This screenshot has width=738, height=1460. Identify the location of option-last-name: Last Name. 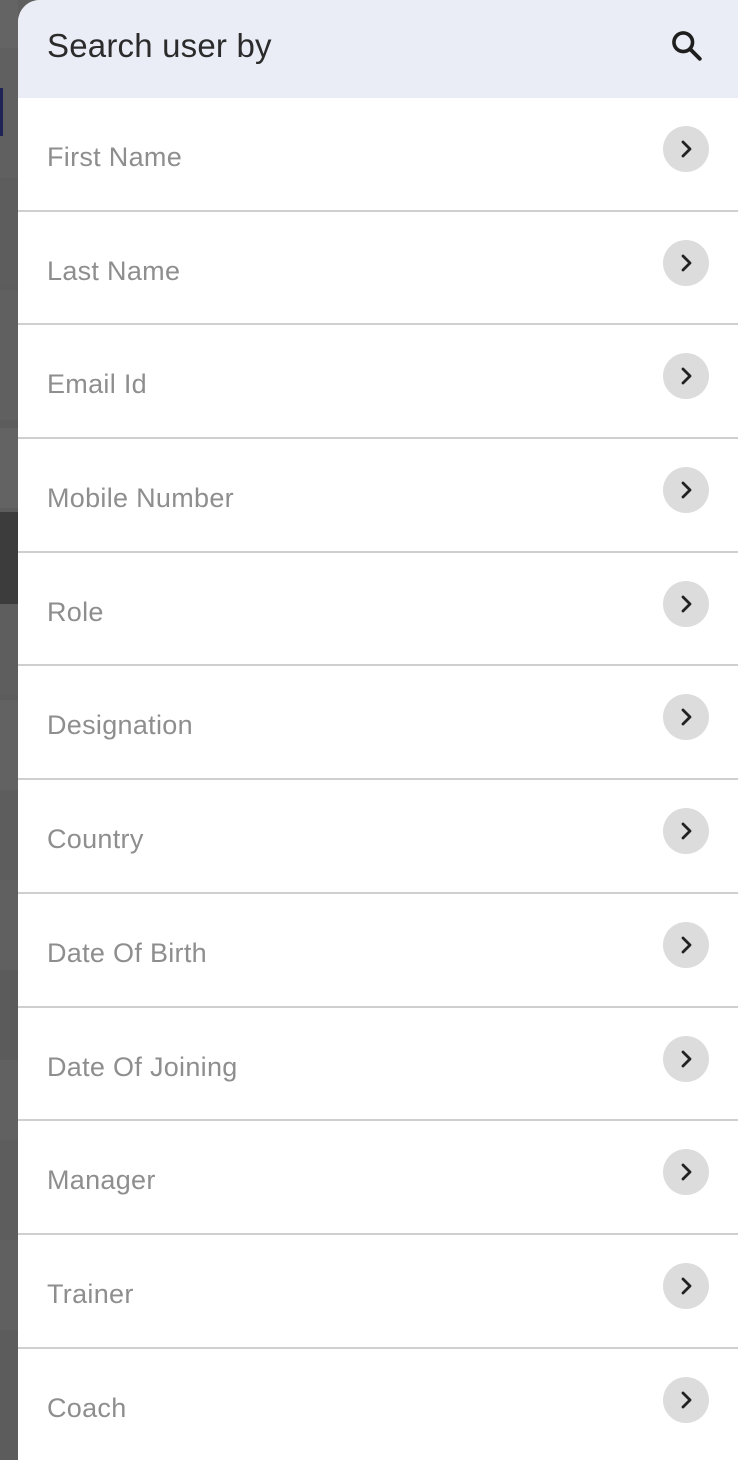
(378, 269).